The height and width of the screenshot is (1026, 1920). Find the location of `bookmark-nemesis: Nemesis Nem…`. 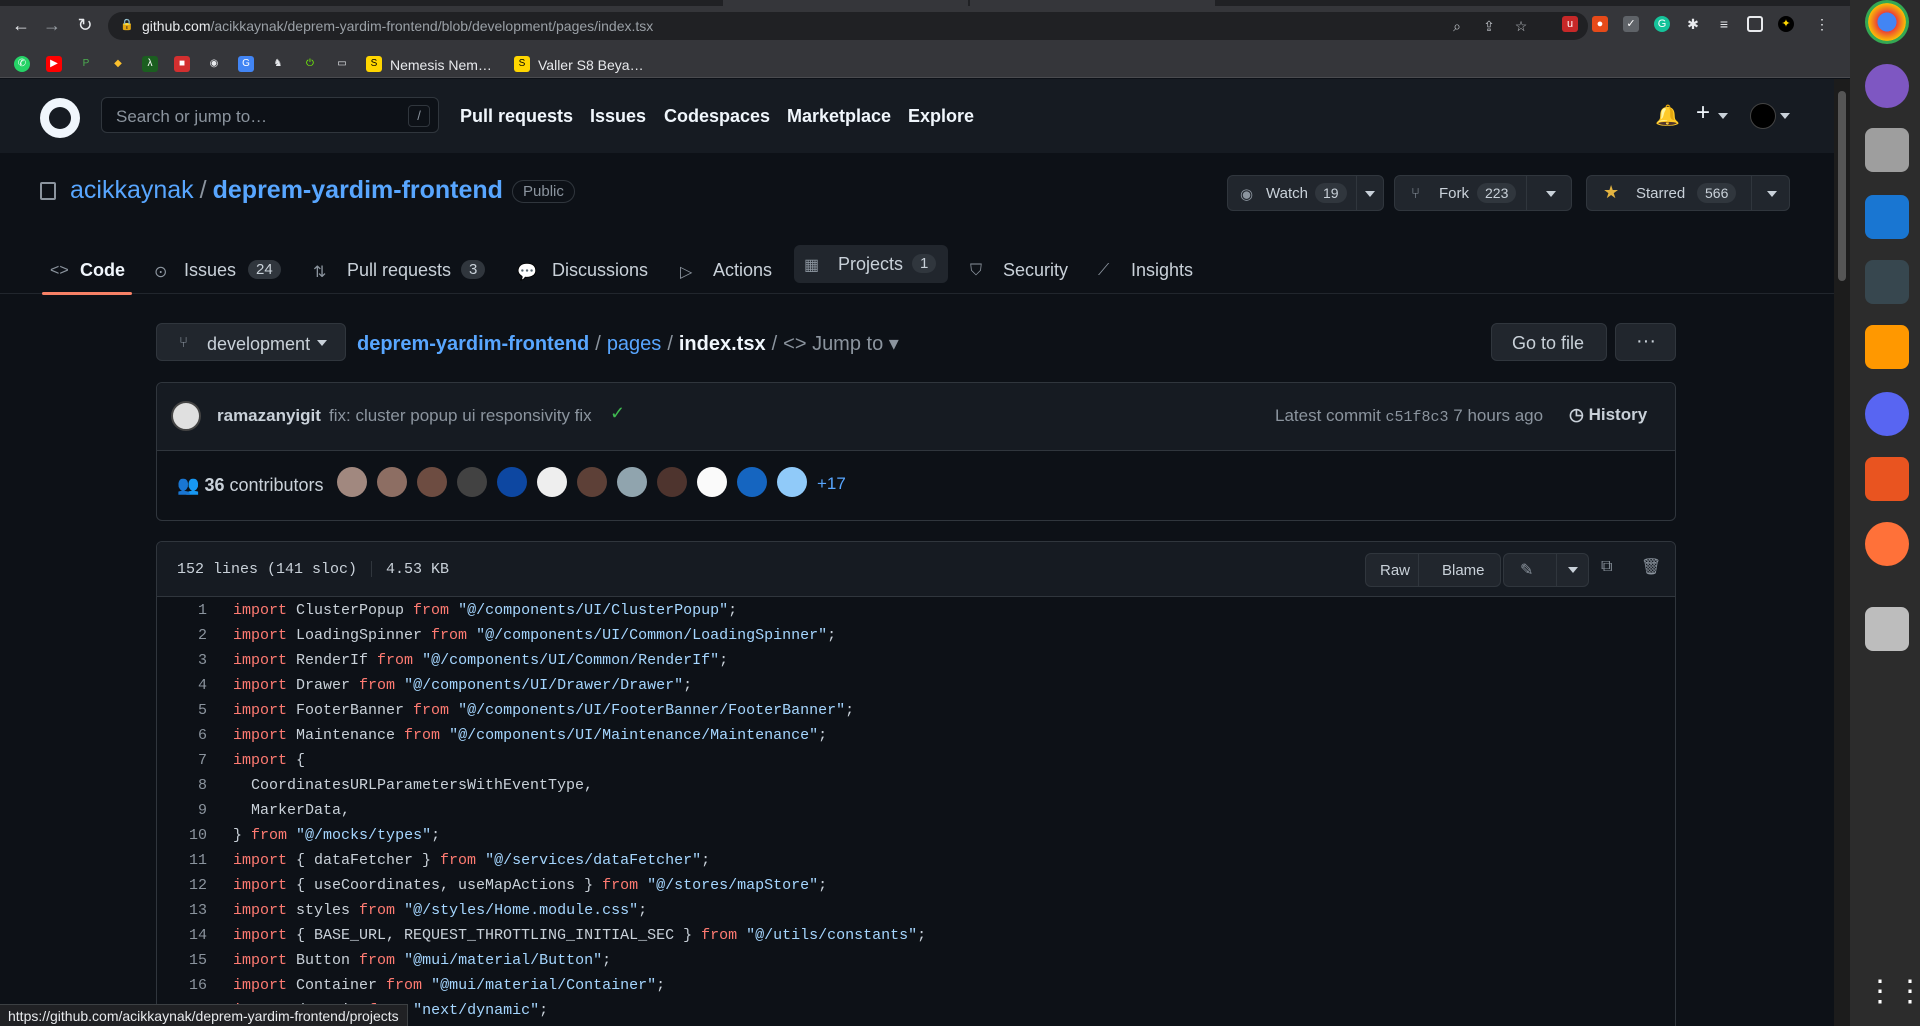

bookmark-nemesis: Nemesis Nem… is located at coordinates (441, 65).